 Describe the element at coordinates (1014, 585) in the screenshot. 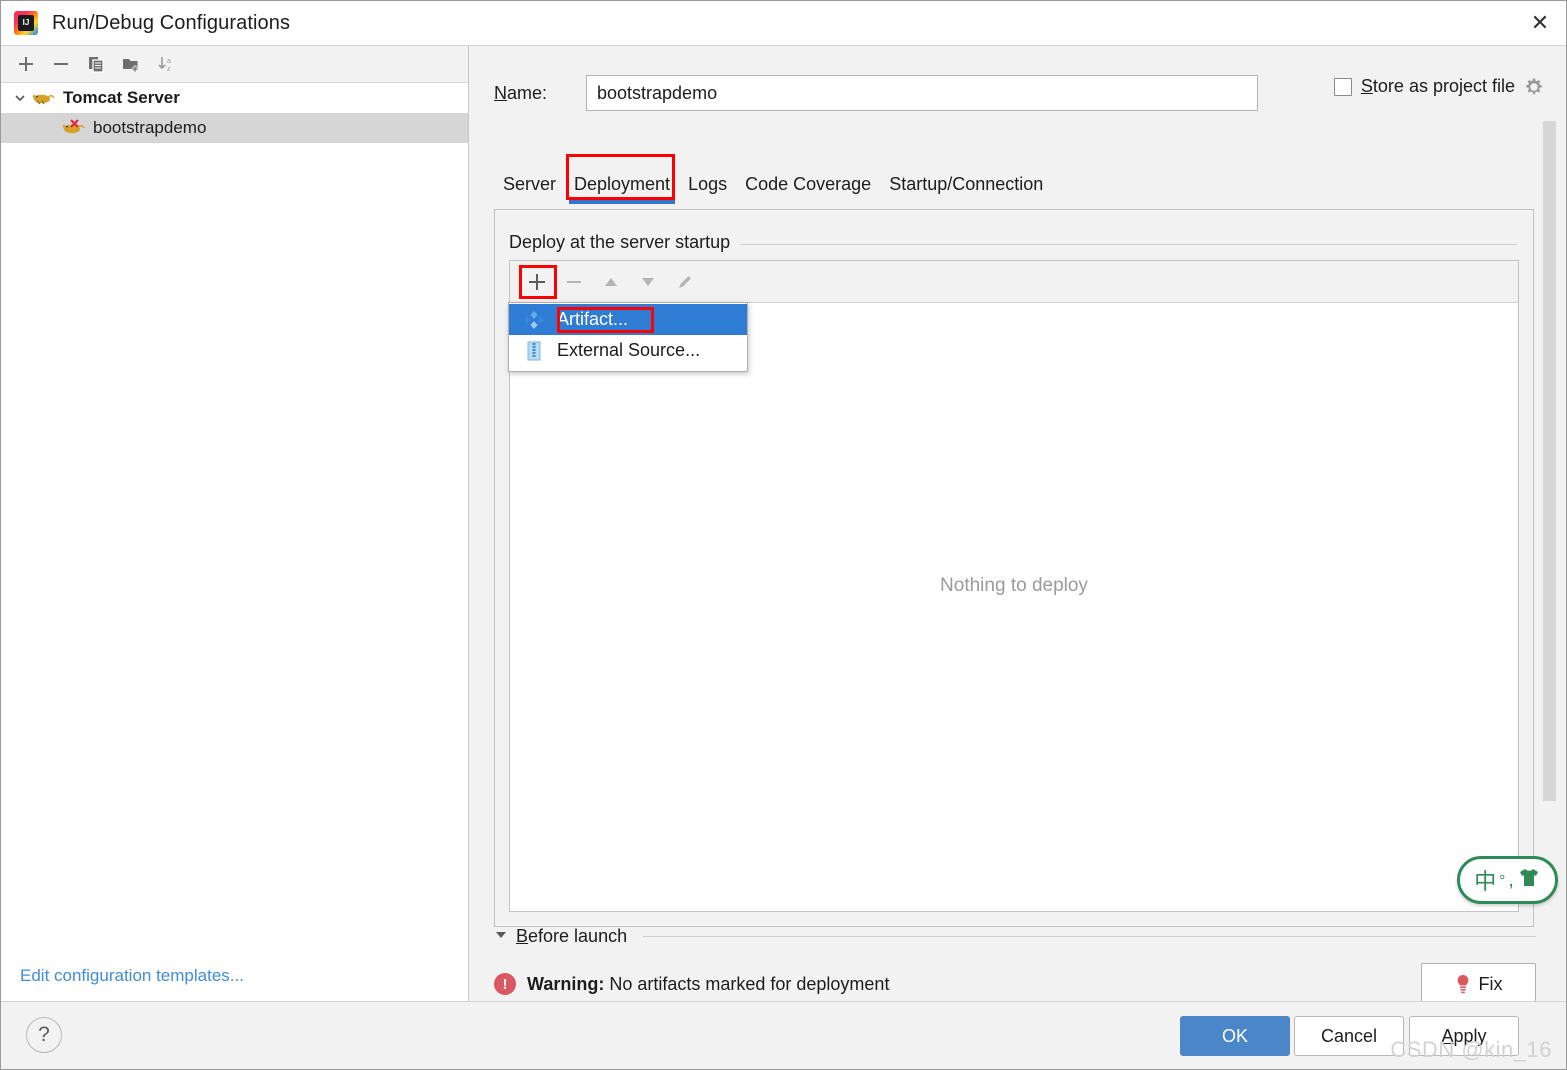

I see `empty-deployment-message: Nothing to deploy` at that location.